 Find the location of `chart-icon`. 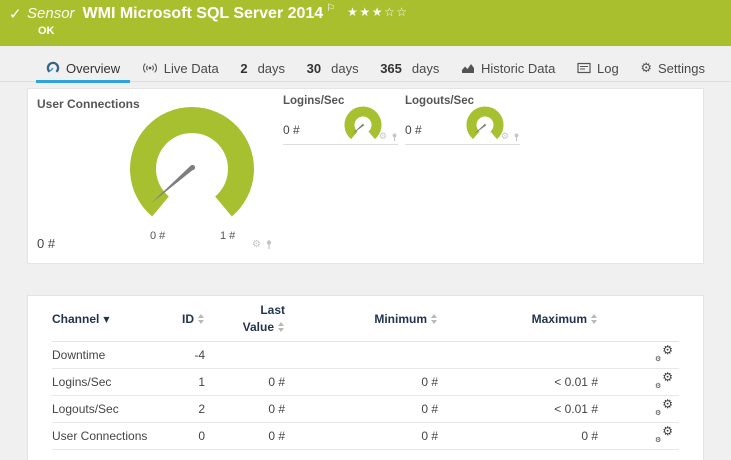

chart-icon is located at coordinates (468, 68).